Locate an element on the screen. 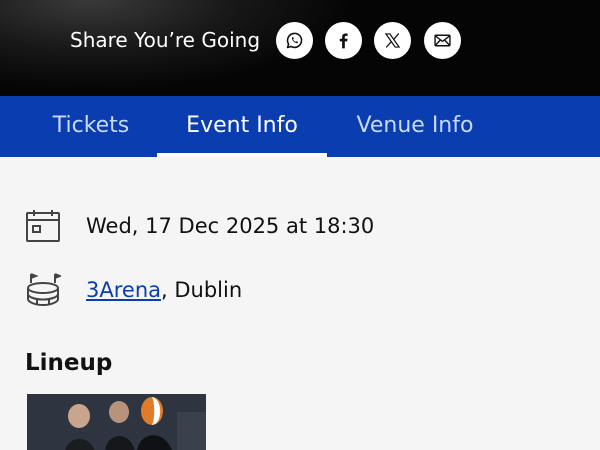 Image resolution: width=600 pixels, height=450 pixels. calendar-icon is located at coordinates (43, 226).